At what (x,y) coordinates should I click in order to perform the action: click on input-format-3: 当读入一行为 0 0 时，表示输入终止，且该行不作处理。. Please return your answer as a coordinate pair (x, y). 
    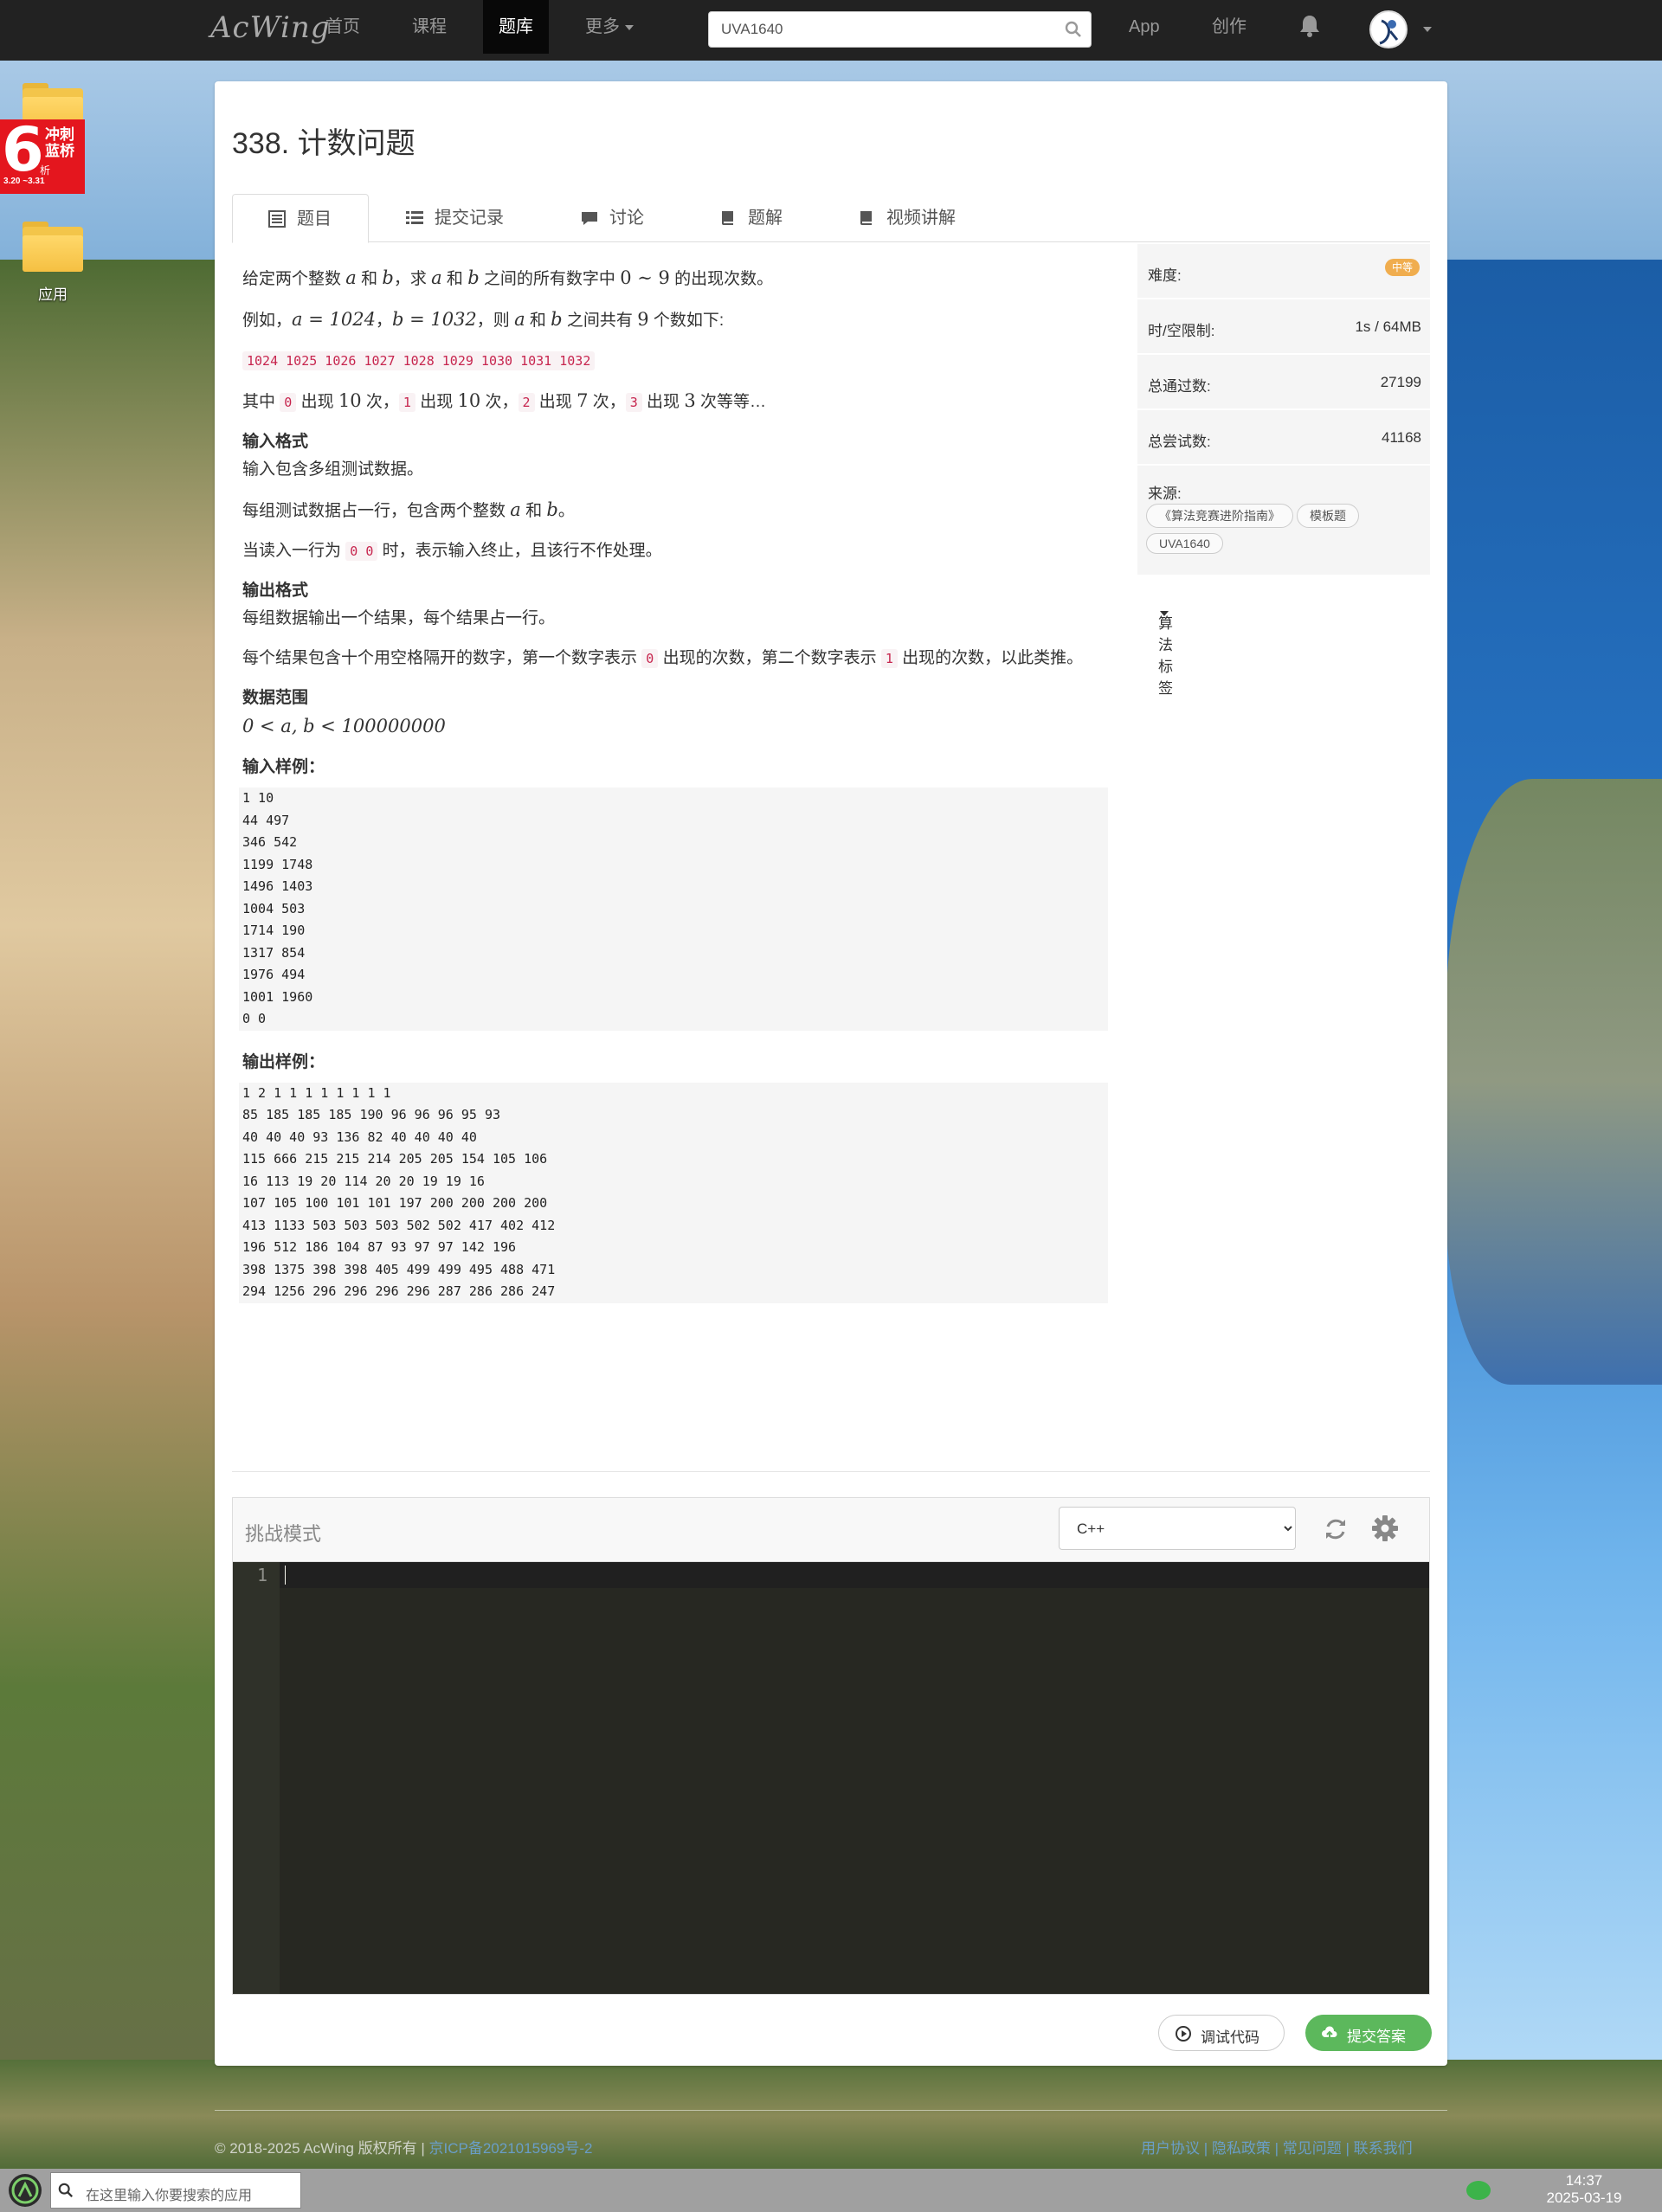
    Looking at the image, I should click on (452, 551).